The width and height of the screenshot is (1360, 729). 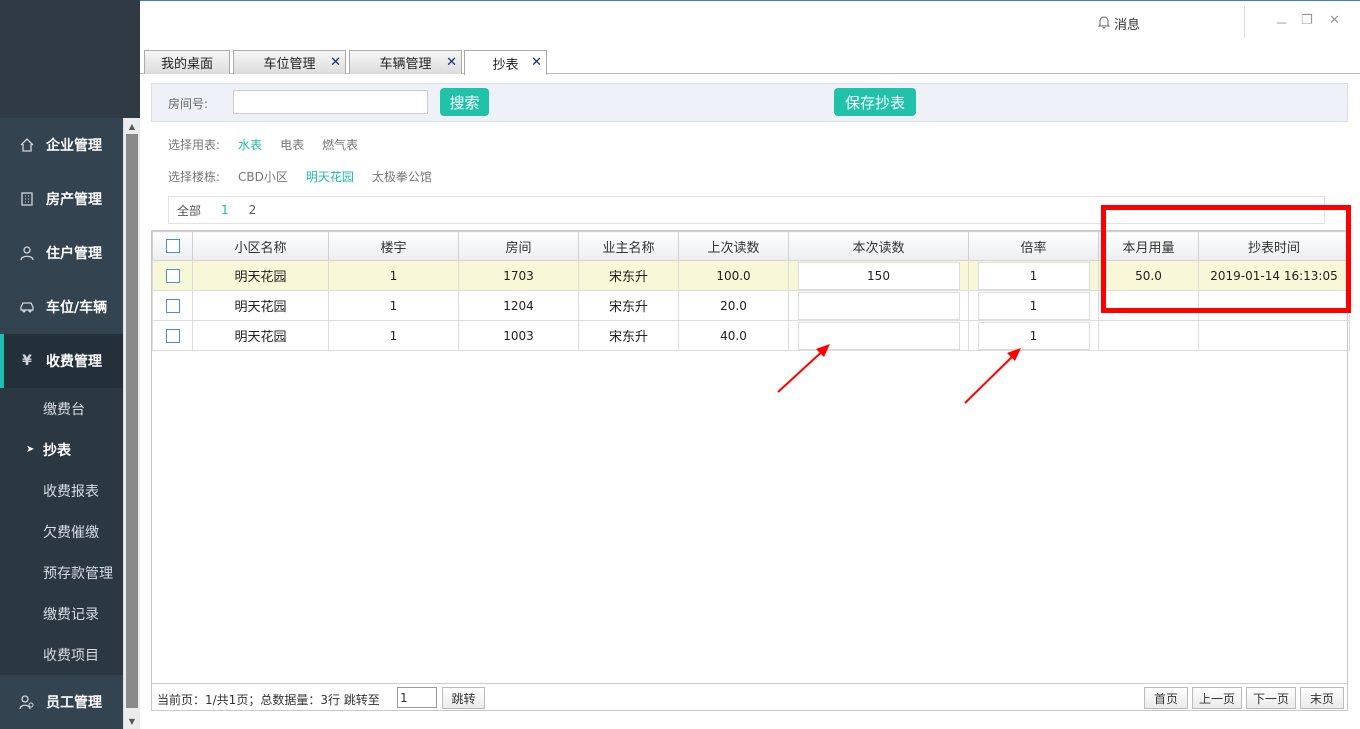 What do you see at coordinates (750, 22) in the screenshot?
I see `top-bar: 消息 － ❐ ✕` at bounding box center [750, 22].